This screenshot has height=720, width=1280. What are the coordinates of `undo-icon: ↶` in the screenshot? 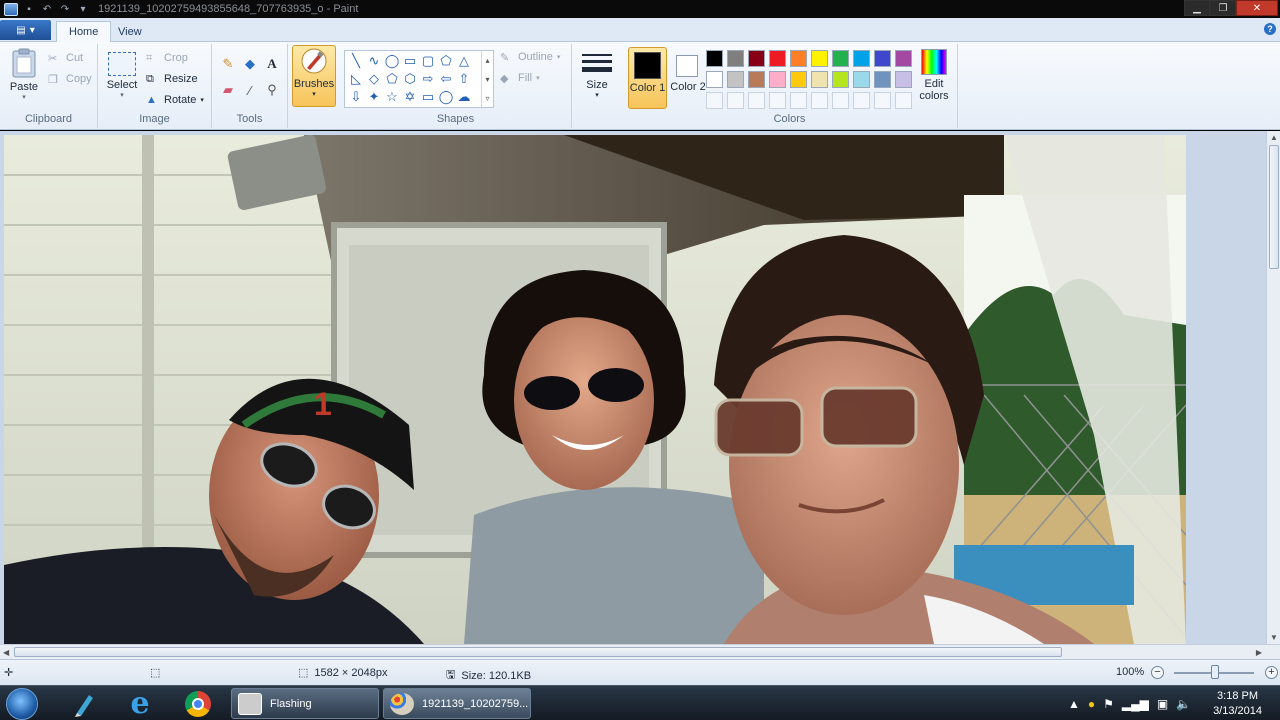 It's located at (47, 9).